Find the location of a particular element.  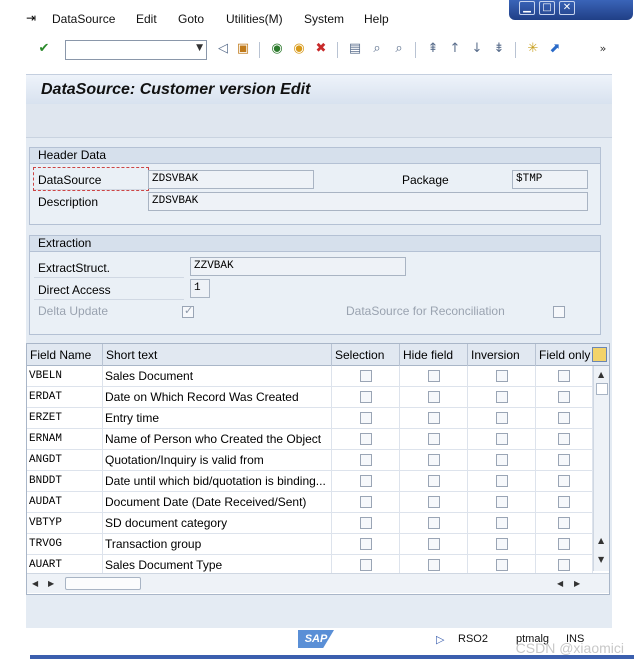

extract-struct-field: ZZVBAK is located at coordinates (298, 266).